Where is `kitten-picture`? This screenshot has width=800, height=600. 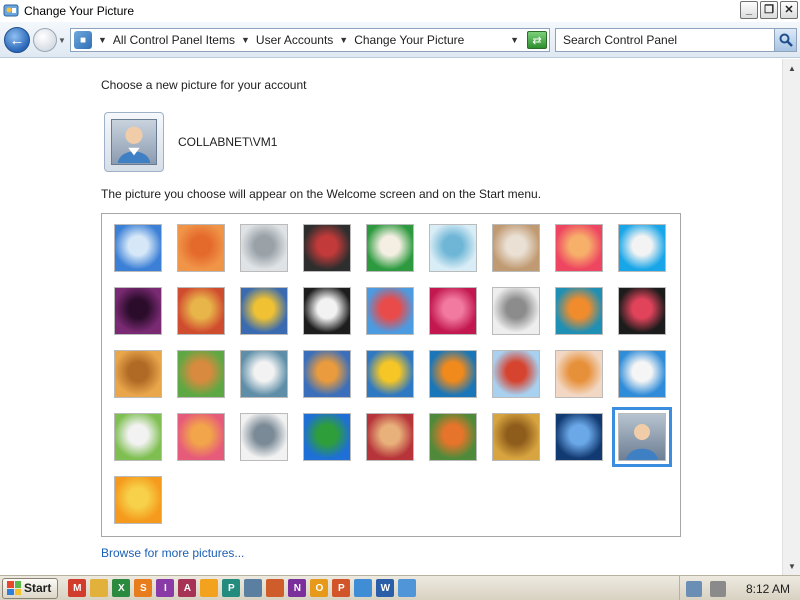
kitten-picture is located at coordinates (516, 248).